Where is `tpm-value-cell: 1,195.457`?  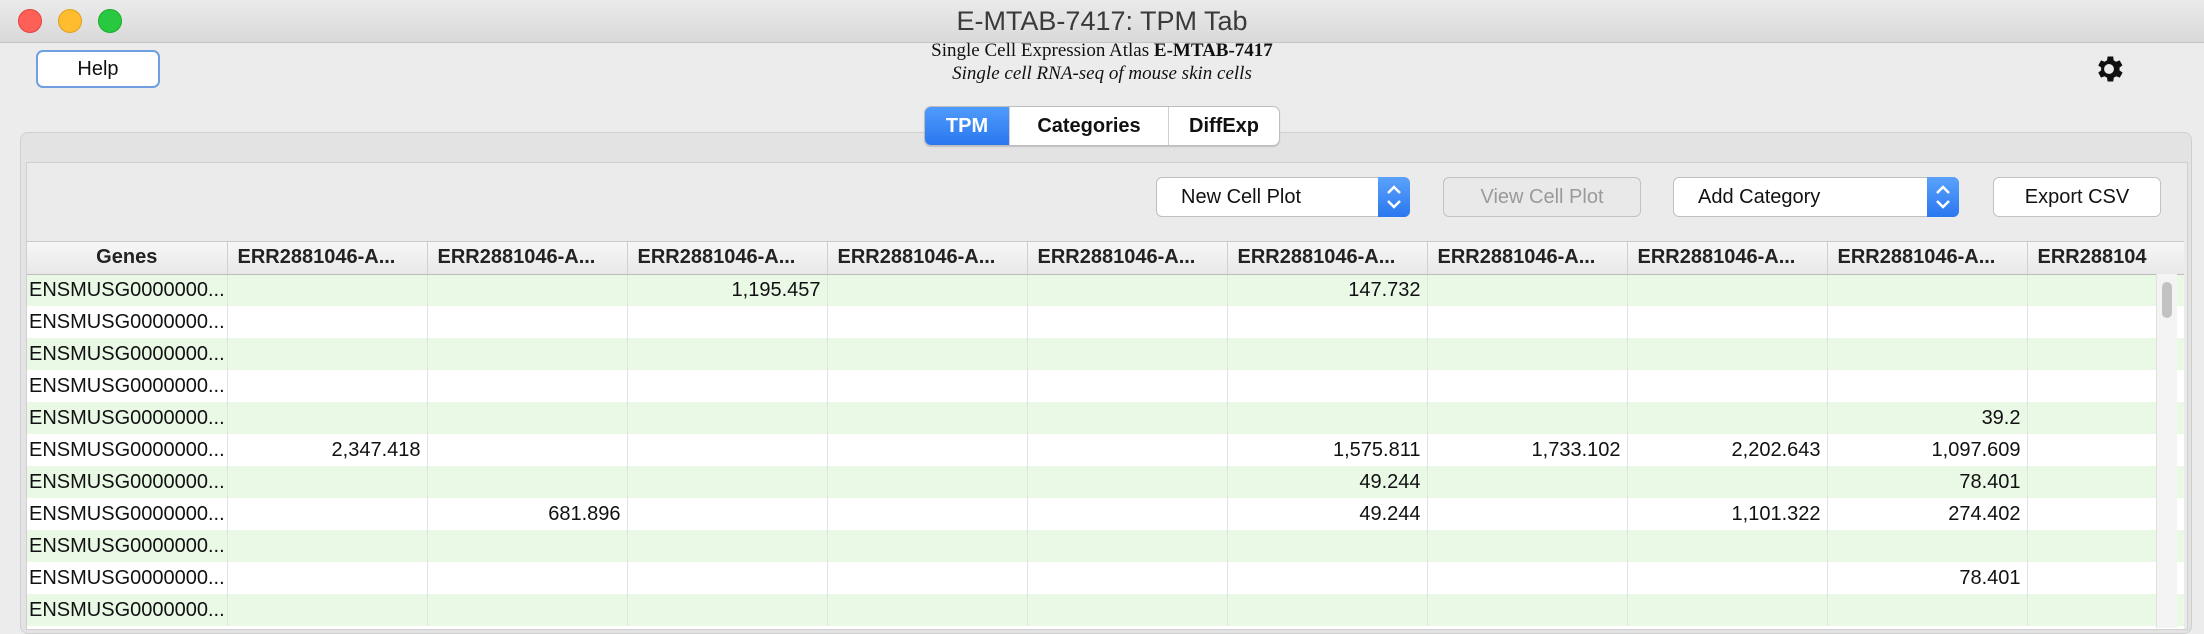
tpm-value-cell: 1,195.457 is located at coordinates (727, 290).